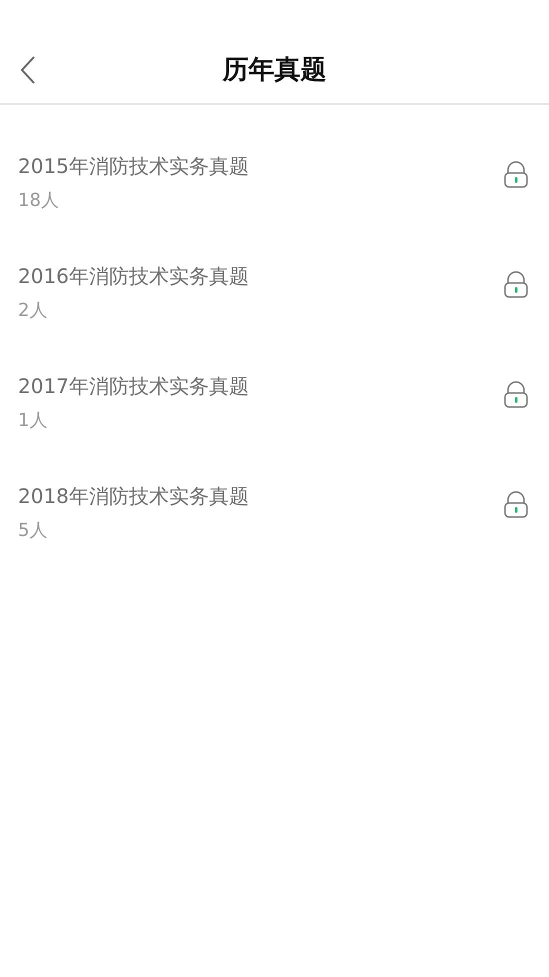 The image size is (549, 977). What do you see at coordinates (133, 386) in the screenshot?
I see `paper-title: 2017年消防技术实务真题` at bounding box center [133, 386].